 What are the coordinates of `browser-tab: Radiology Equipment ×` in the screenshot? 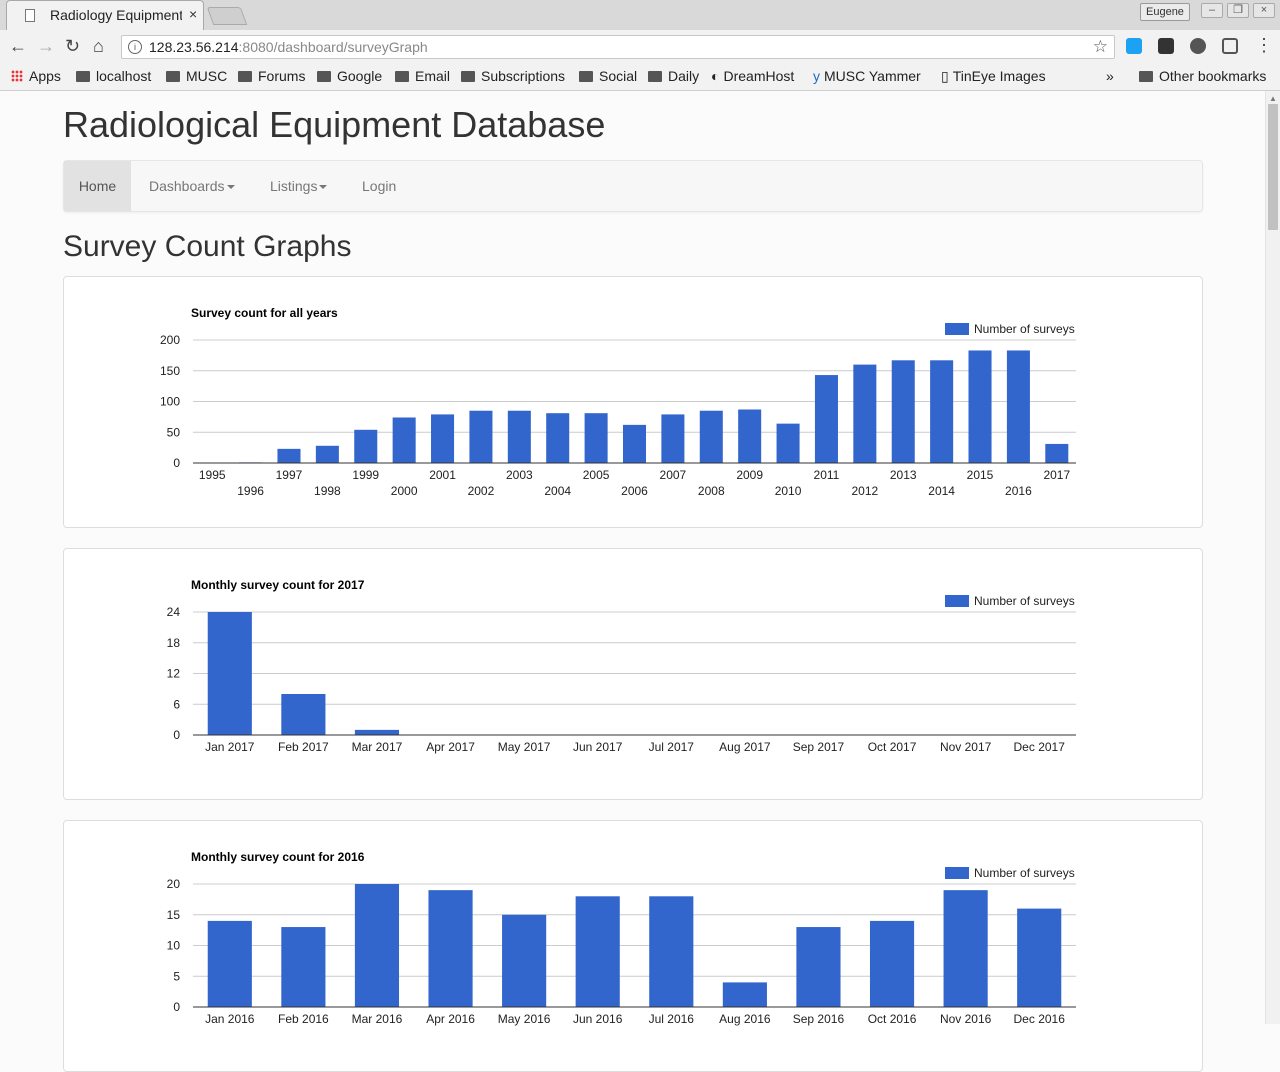 It's located at (105, 15).